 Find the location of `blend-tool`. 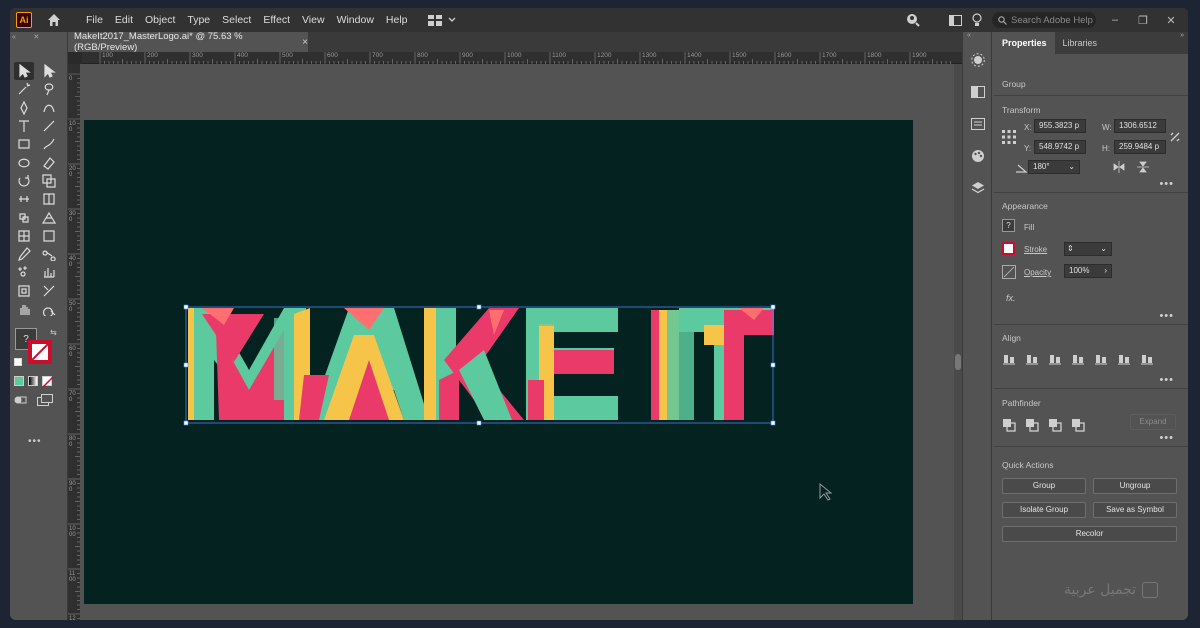

blend-tool is located at coordinates (49, 254).